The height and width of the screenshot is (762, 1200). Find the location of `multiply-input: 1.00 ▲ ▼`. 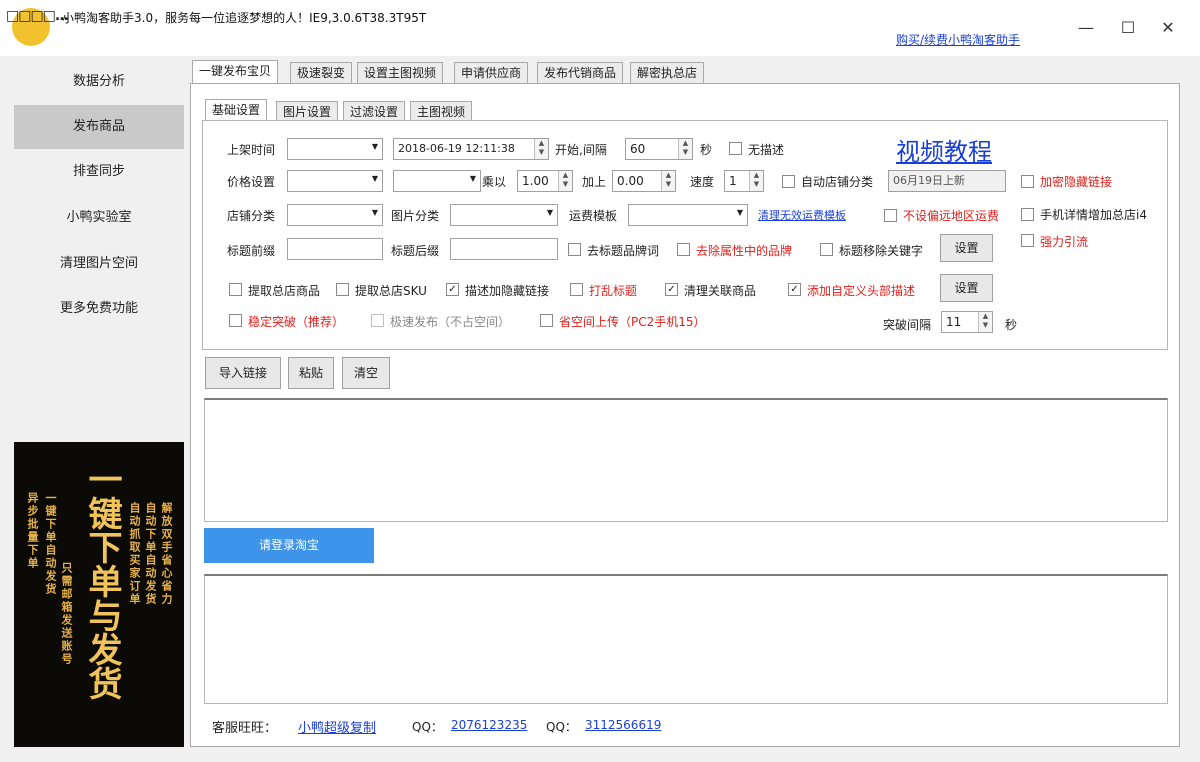

multiply-input: 1.00 ▲ ▼ is located at coordinates (545, 181).